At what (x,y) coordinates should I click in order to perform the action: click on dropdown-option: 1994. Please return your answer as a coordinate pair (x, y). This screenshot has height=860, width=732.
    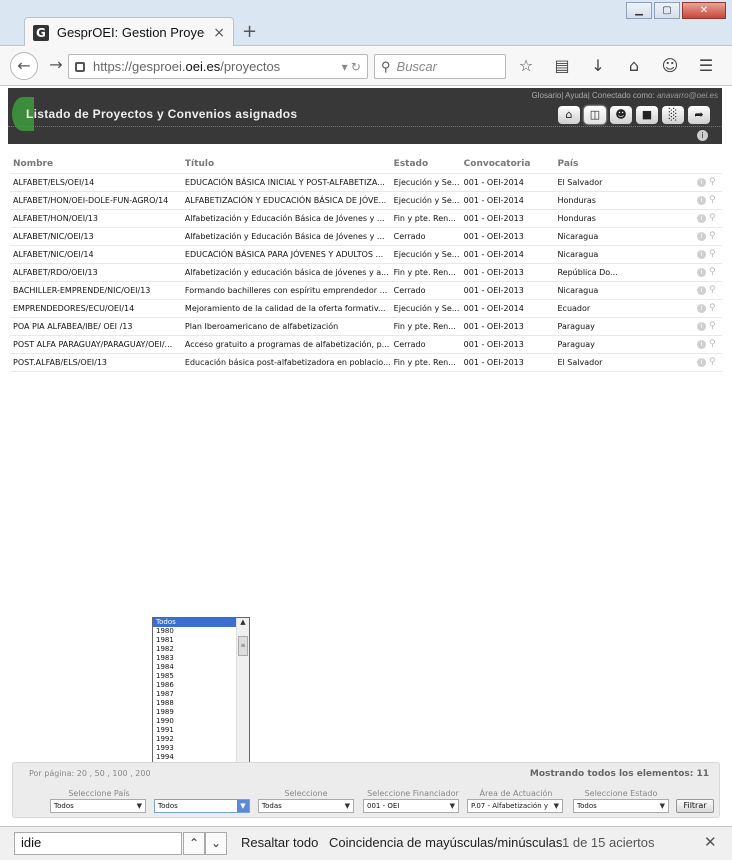
    Looking at the image, I should click on (195, 757).